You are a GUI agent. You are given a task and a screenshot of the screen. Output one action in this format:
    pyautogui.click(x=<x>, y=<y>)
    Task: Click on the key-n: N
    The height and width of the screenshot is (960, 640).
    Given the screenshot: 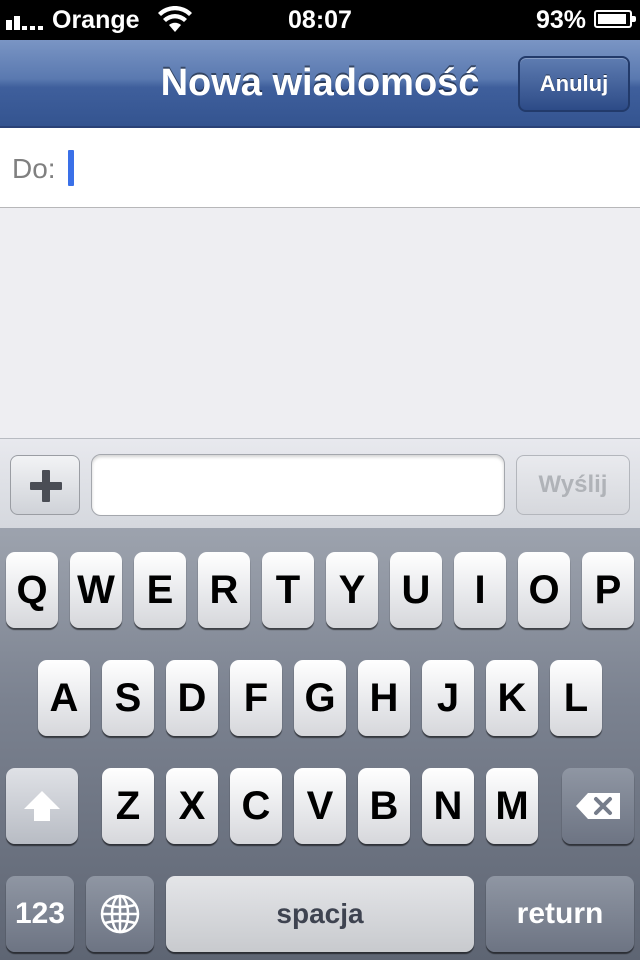 What is the action you would take?
    pyautogui.click(x=448, y=806)
    